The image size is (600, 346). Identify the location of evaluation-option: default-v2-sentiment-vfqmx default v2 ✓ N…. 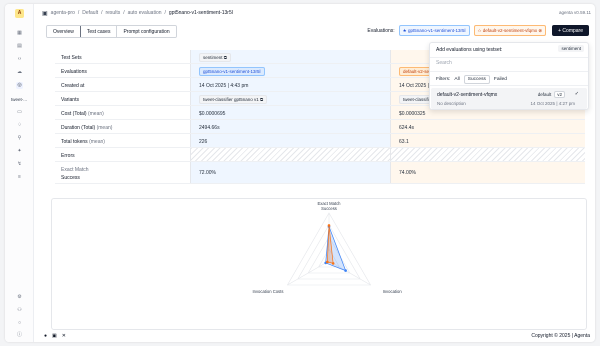
(509, 98).